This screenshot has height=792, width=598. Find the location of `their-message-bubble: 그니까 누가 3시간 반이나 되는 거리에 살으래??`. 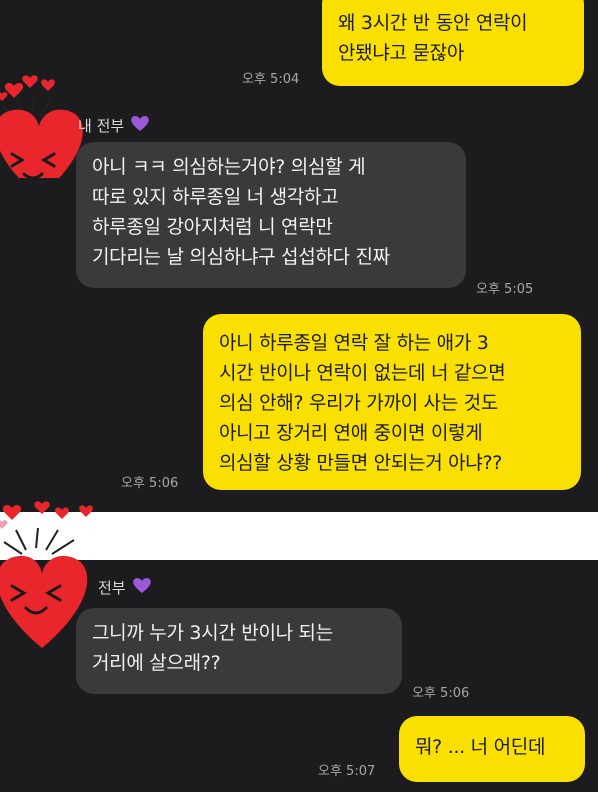

their-message-bubble: 그니까 누가 3시간 반이나 되는 거리에 살으래?? is located at coordinates (239, 651).